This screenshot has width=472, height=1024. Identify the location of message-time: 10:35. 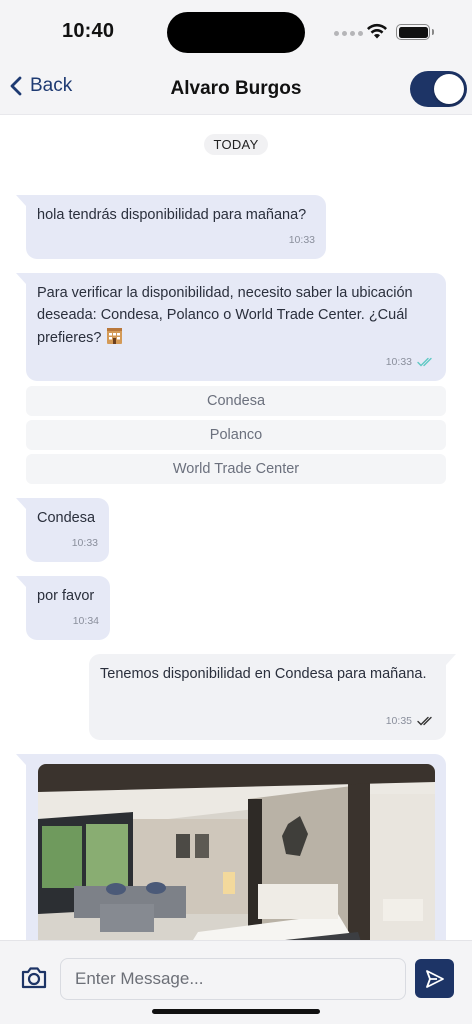
(398, 721).